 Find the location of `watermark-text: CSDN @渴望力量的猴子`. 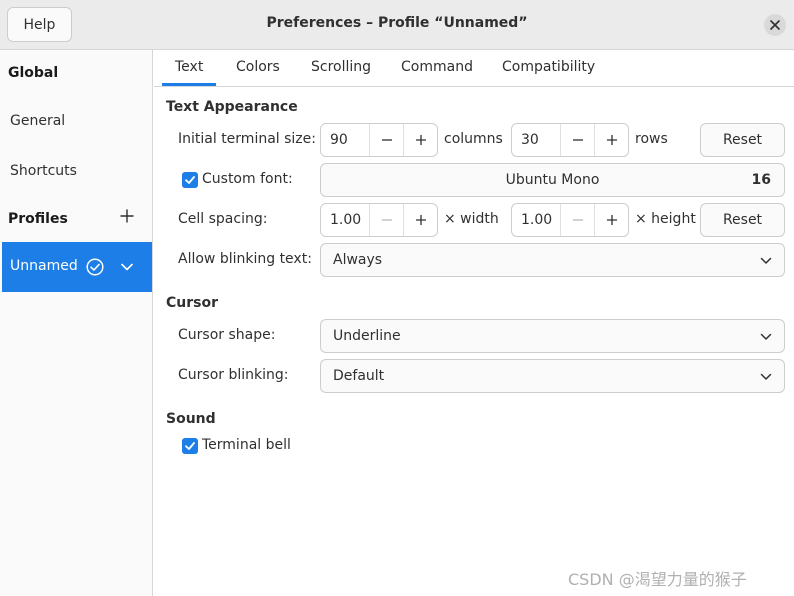

watermark-text: CSDN @渴望力量的猴子 is located at coordinates (657, 579).